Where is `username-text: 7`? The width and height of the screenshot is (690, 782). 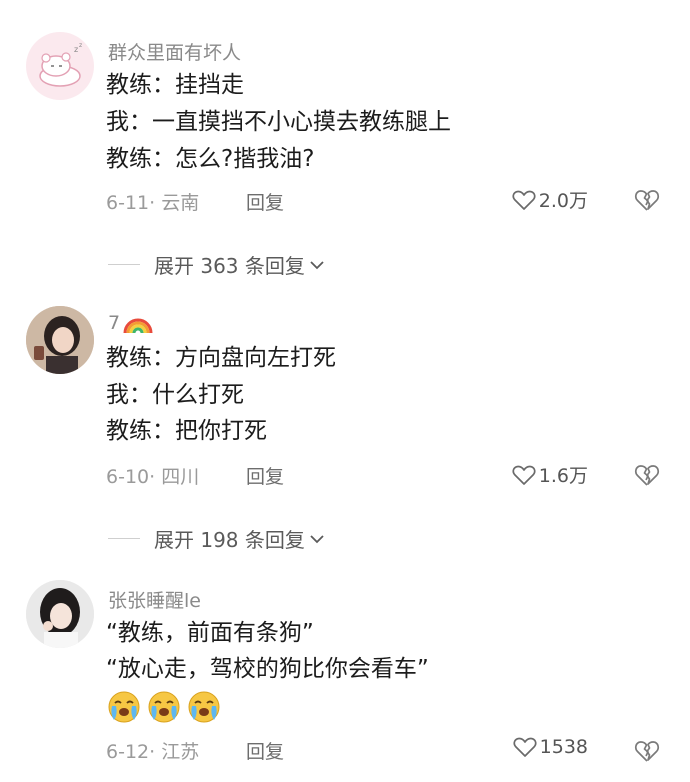
username-text: 7 is located at coordinates (114, 323).